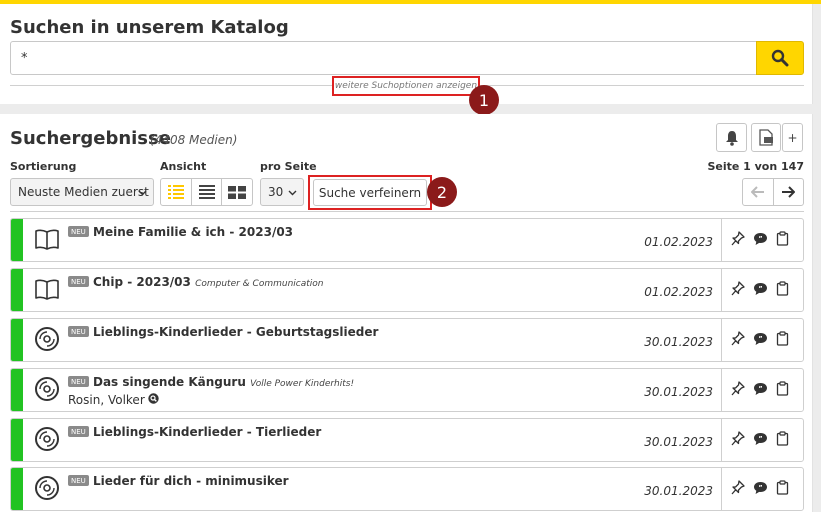 The height and width of the screenshot is (512, 821). Describe the element at coordinates (282, 192) in the screenshot. I see `per-page-select: 30` at that location.